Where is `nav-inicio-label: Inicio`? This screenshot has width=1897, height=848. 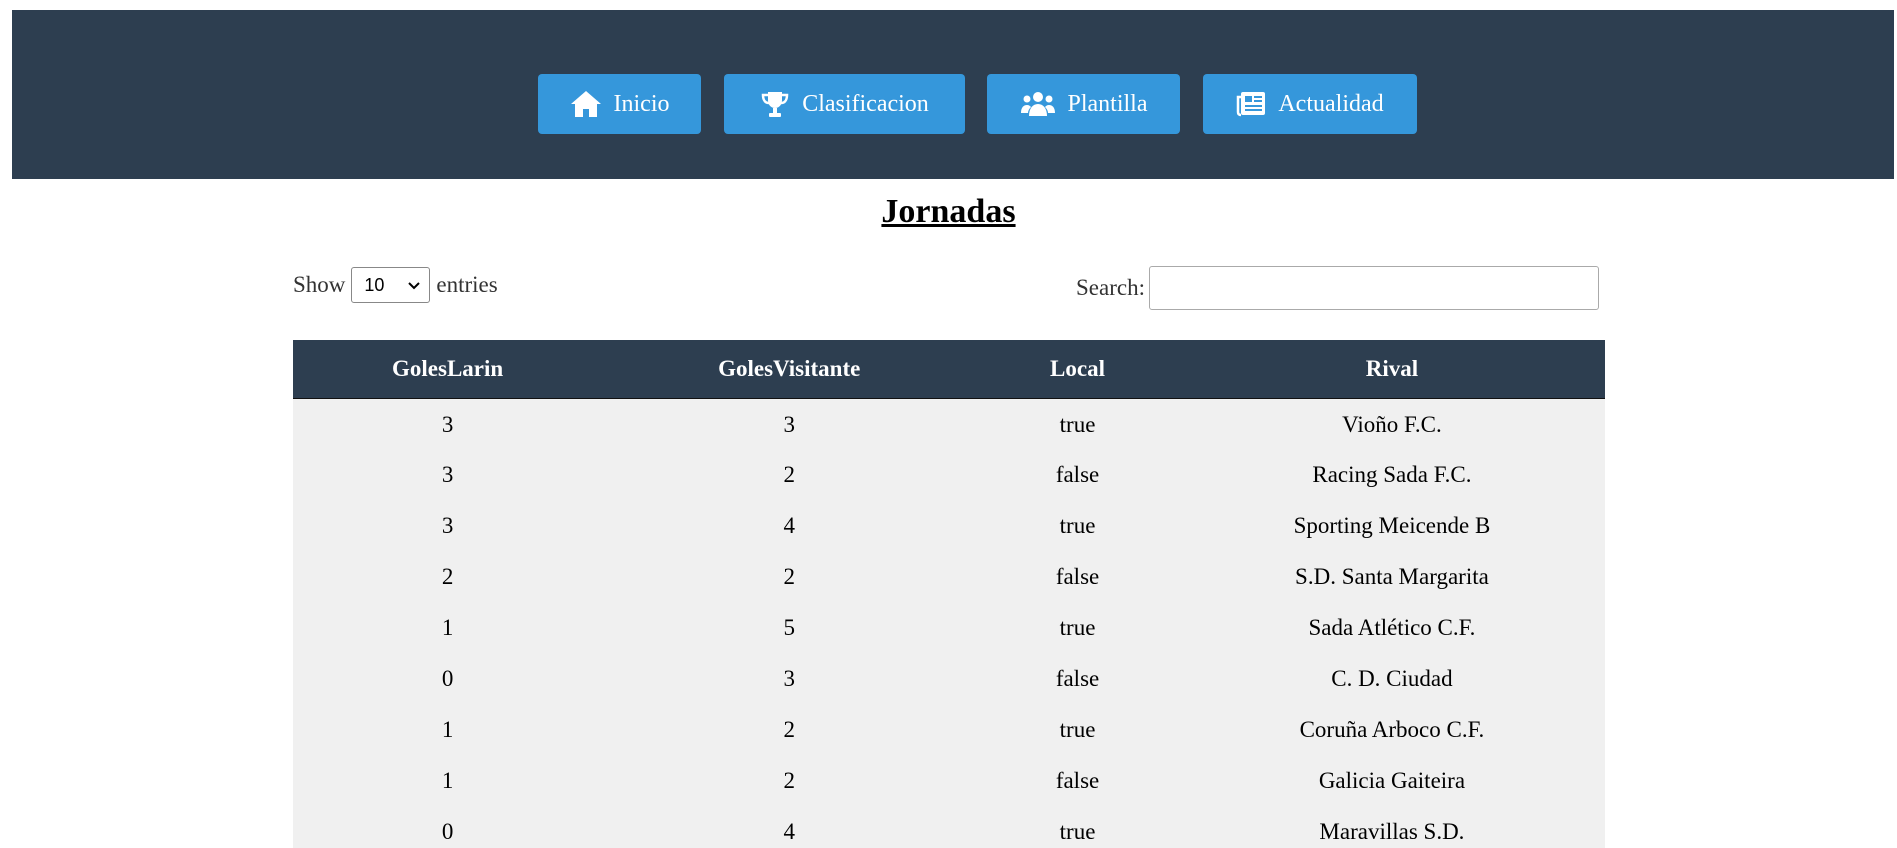
nav-inicio-label: Inicio is located at coordinates (641, 103).